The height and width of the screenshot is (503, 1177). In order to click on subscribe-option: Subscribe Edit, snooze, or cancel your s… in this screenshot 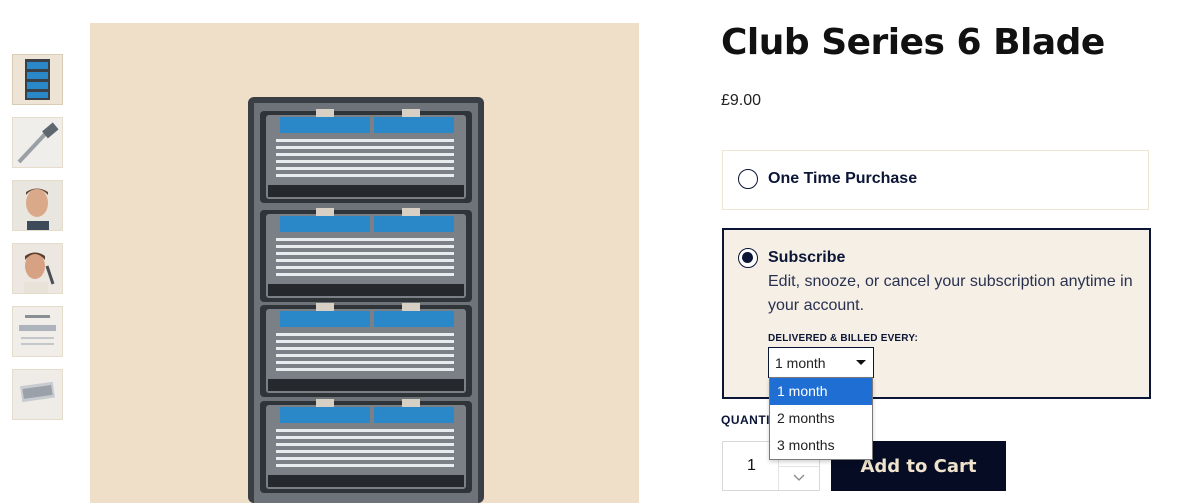, I will do `click(936, 313)`.